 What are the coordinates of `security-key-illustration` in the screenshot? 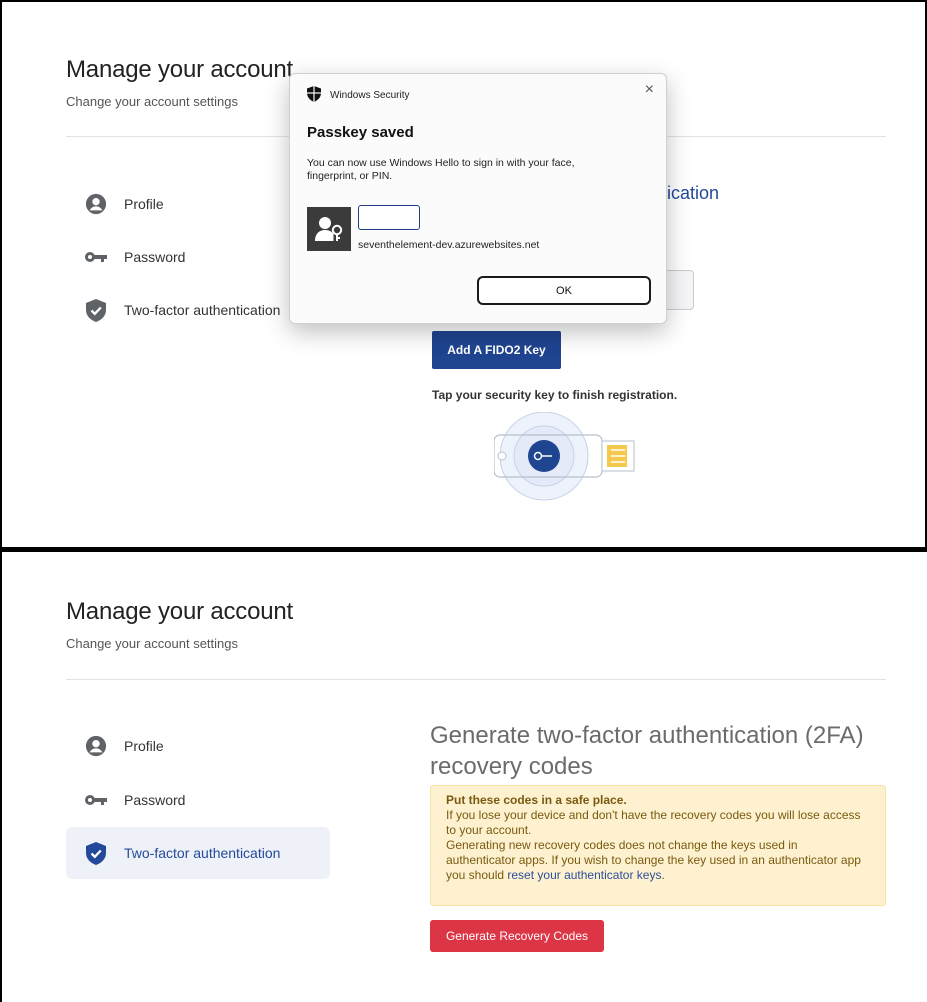 It's located at (564, 456).